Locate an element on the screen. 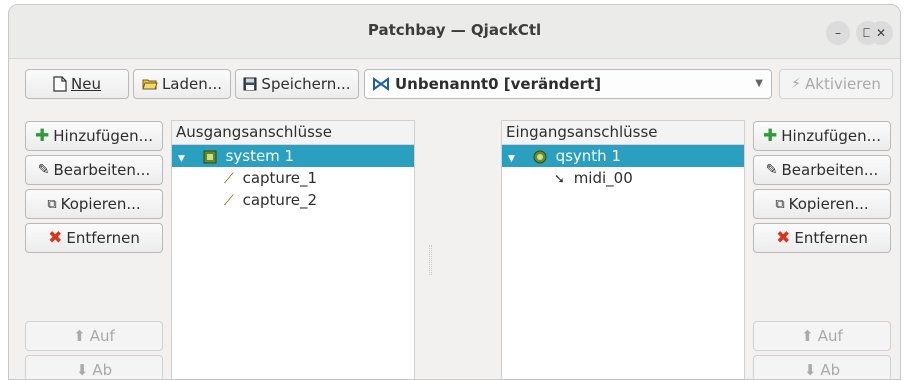  patchbay-icon is located at coordinates (381, 84).